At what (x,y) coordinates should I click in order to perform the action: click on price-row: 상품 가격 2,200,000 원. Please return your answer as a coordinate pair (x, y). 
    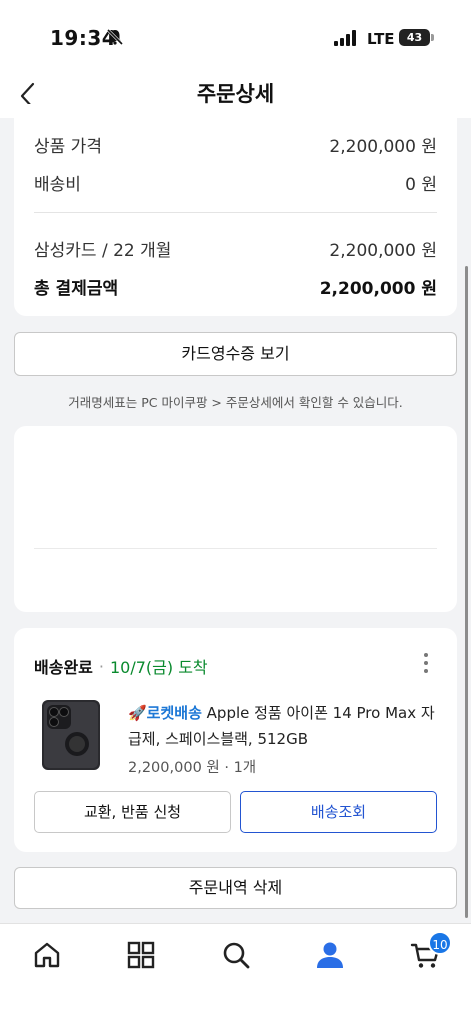
    Looking at the image, I should click on (235, 144).